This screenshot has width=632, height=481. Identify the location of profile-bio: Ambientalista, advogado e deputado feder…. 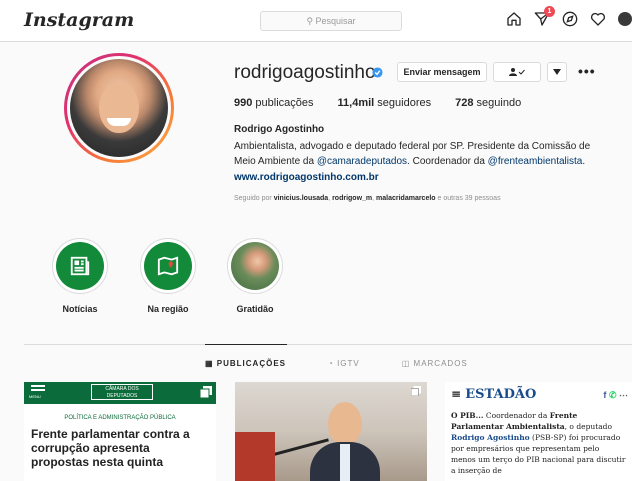
(429, 154).